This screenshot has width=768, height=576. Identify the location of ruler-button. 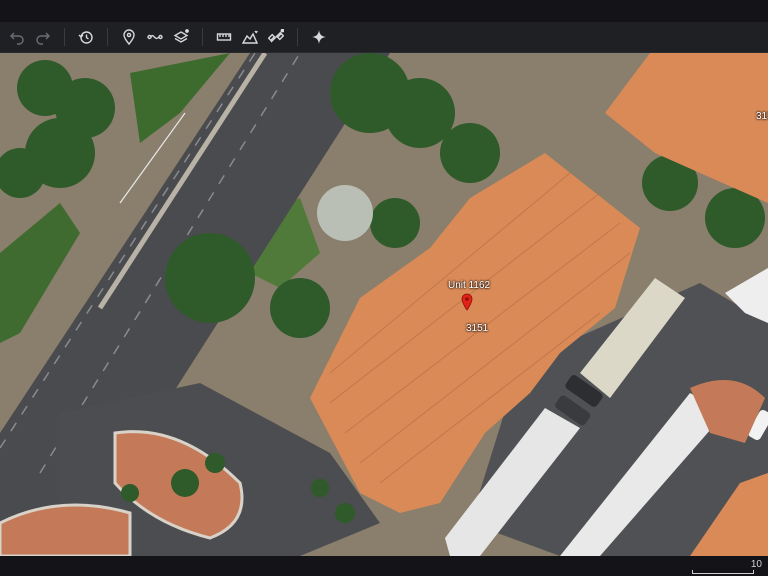
(224, 37).